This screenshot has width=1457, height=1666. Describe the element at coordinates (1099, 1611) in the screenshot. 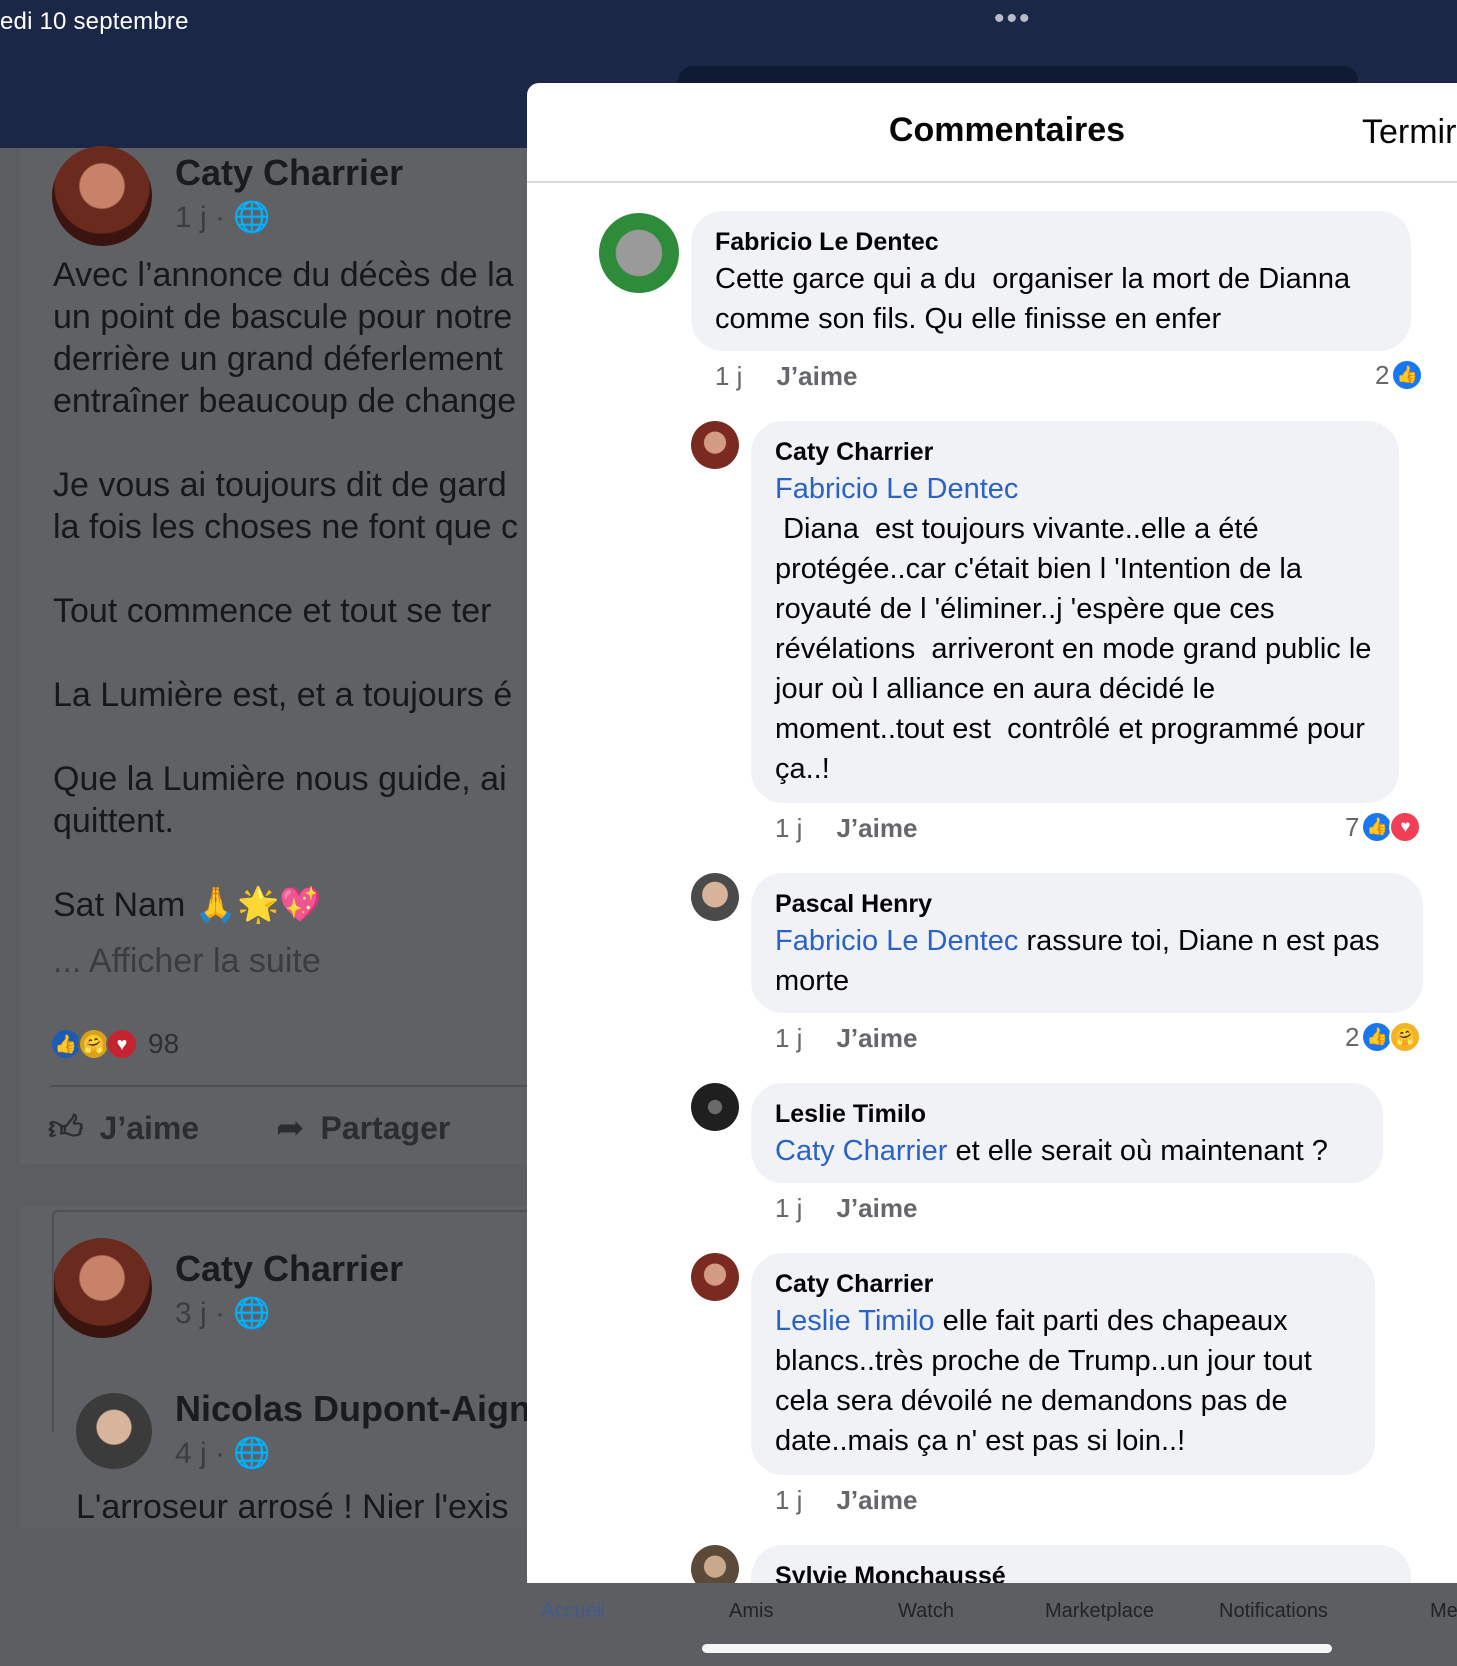

I see `tab-marketplace: Marketplace` at that location.